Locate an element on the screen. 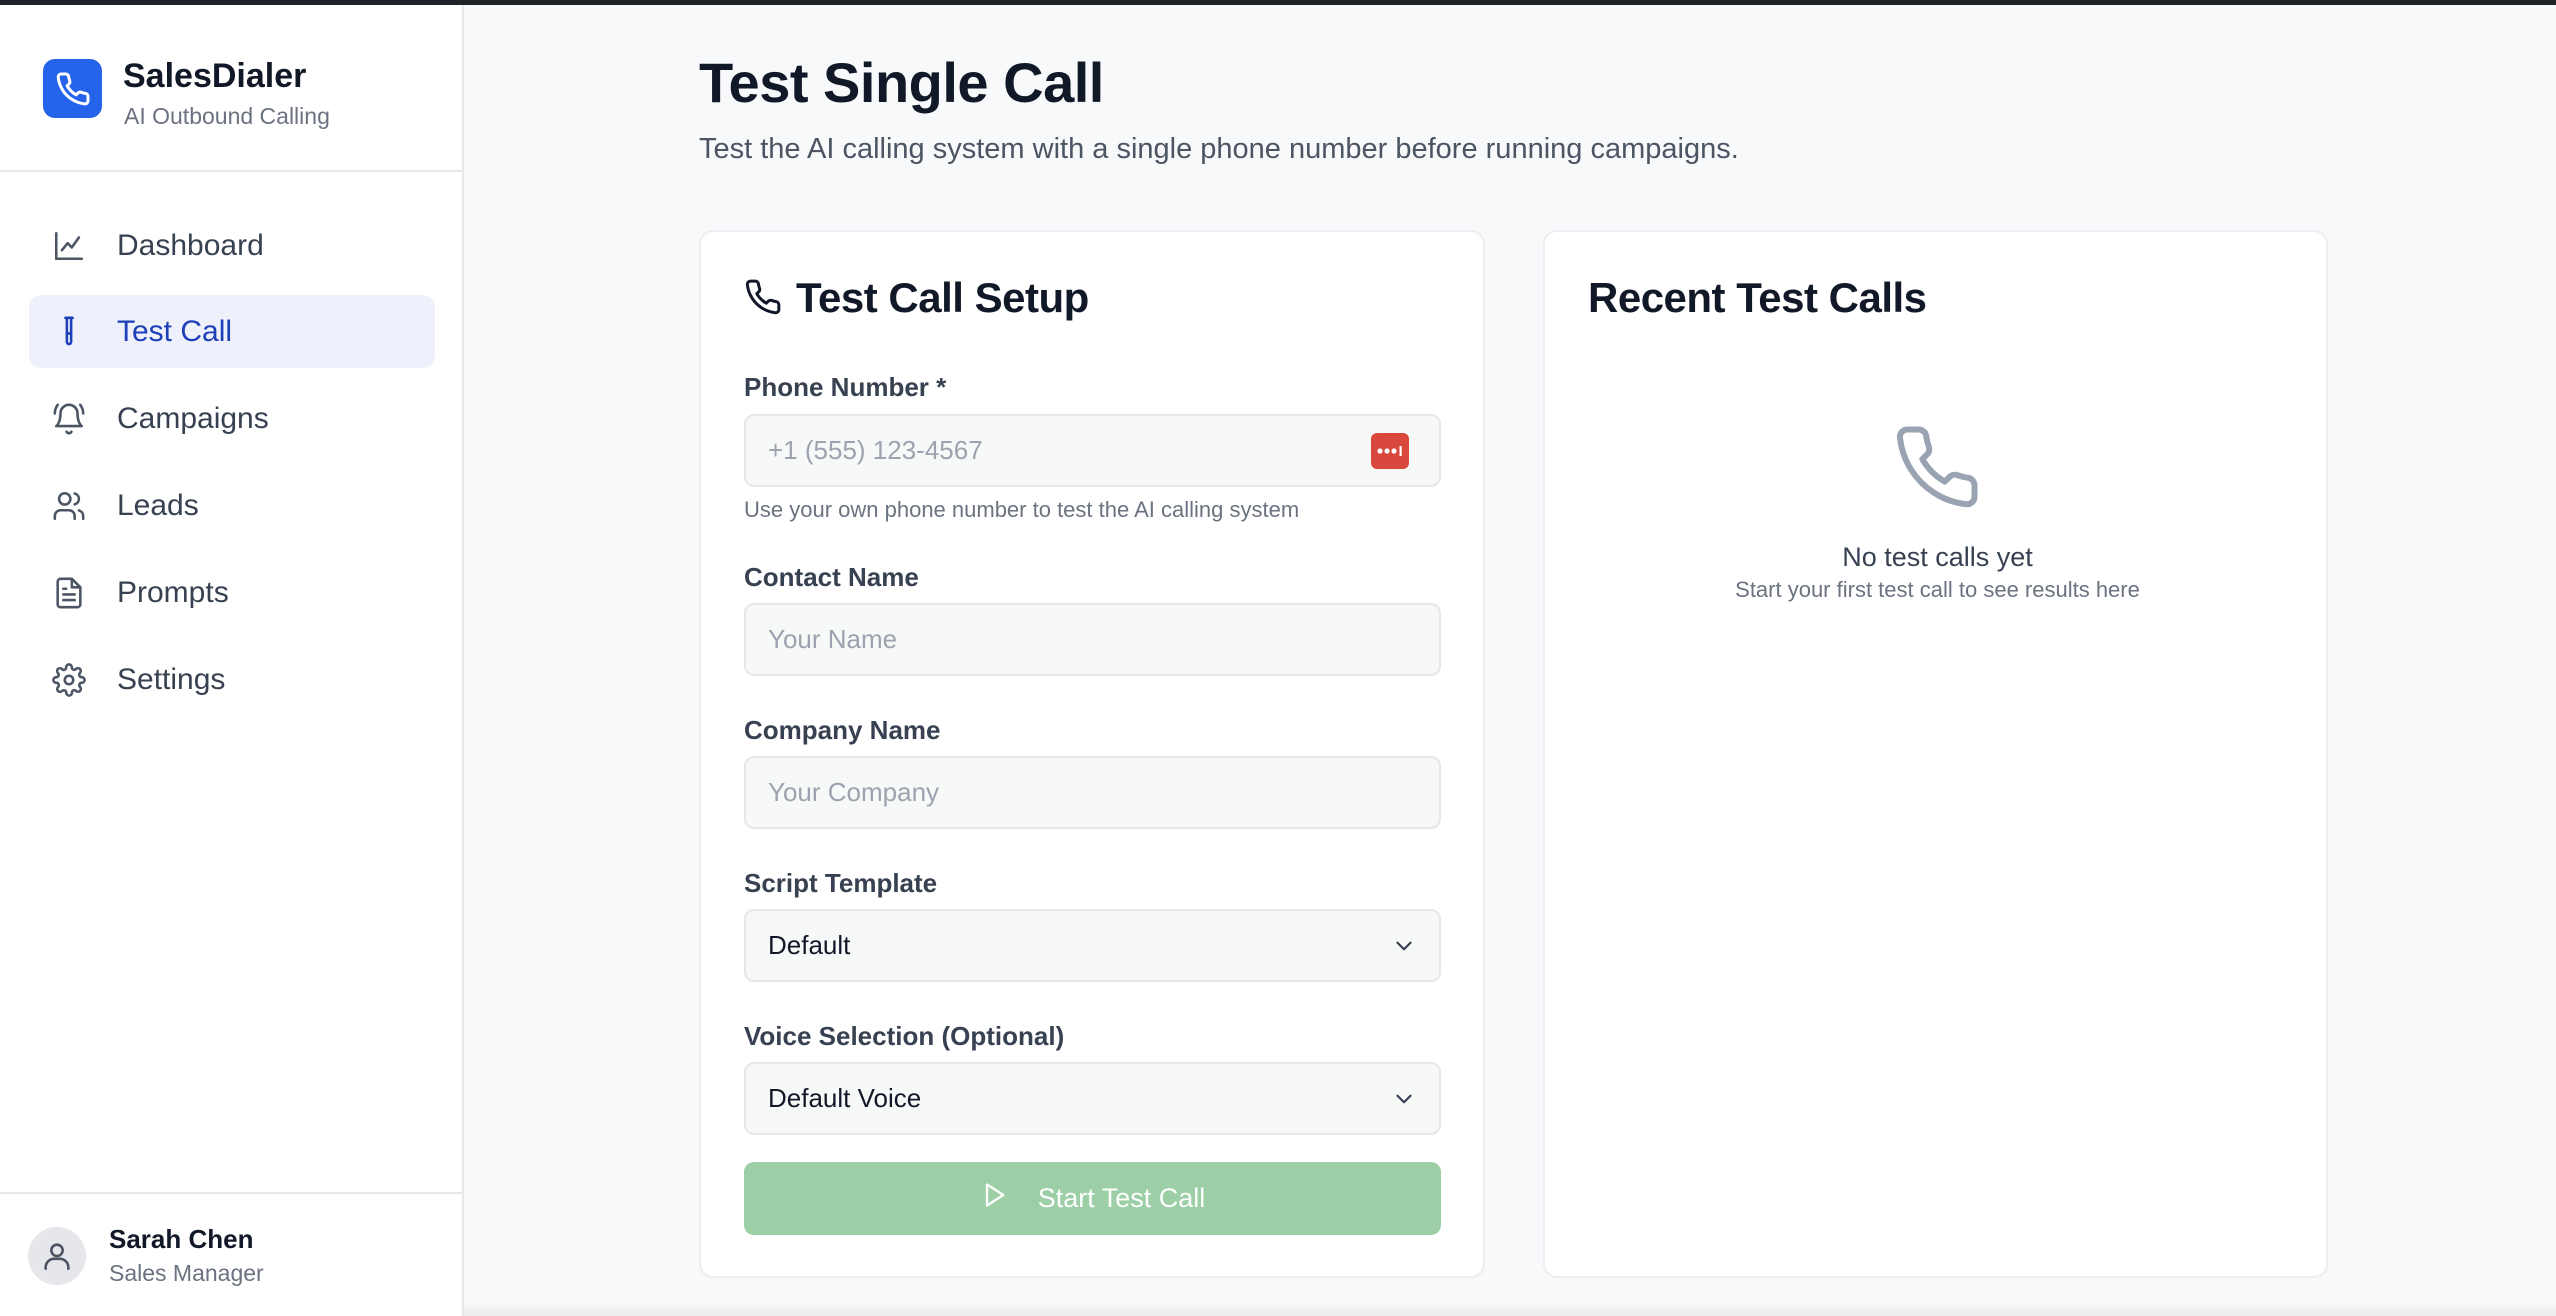 This screenshot has height=1316, width=2556. avatar is located at coordinates (57, 1256).